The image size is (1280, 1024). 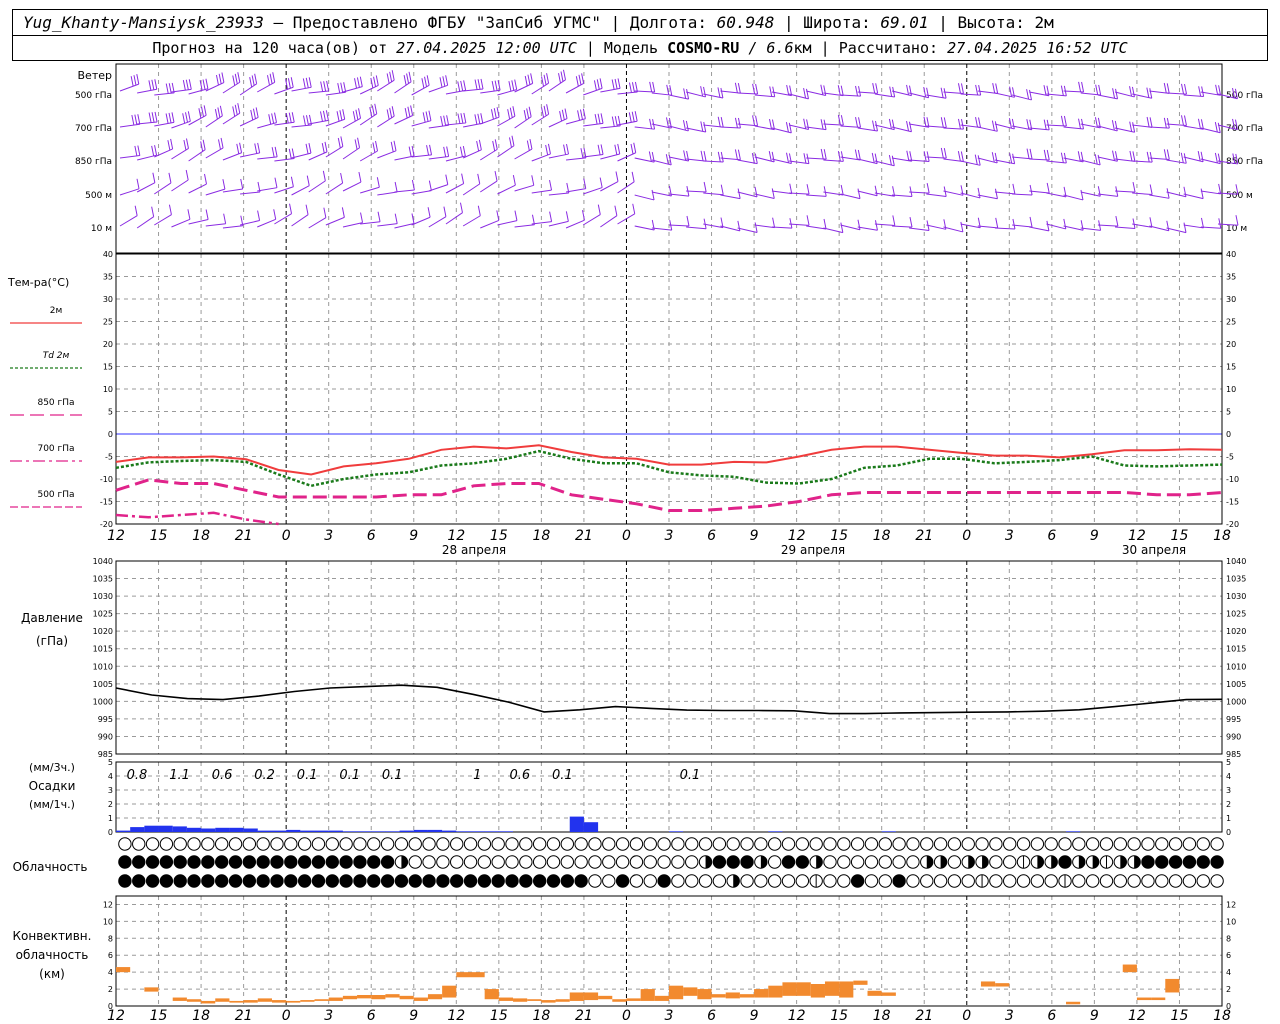 What do you see at coordinates (106, 502) in the screenshot?
I see `temp-axis-tick-left: -15` at bounding box center [106, 502].